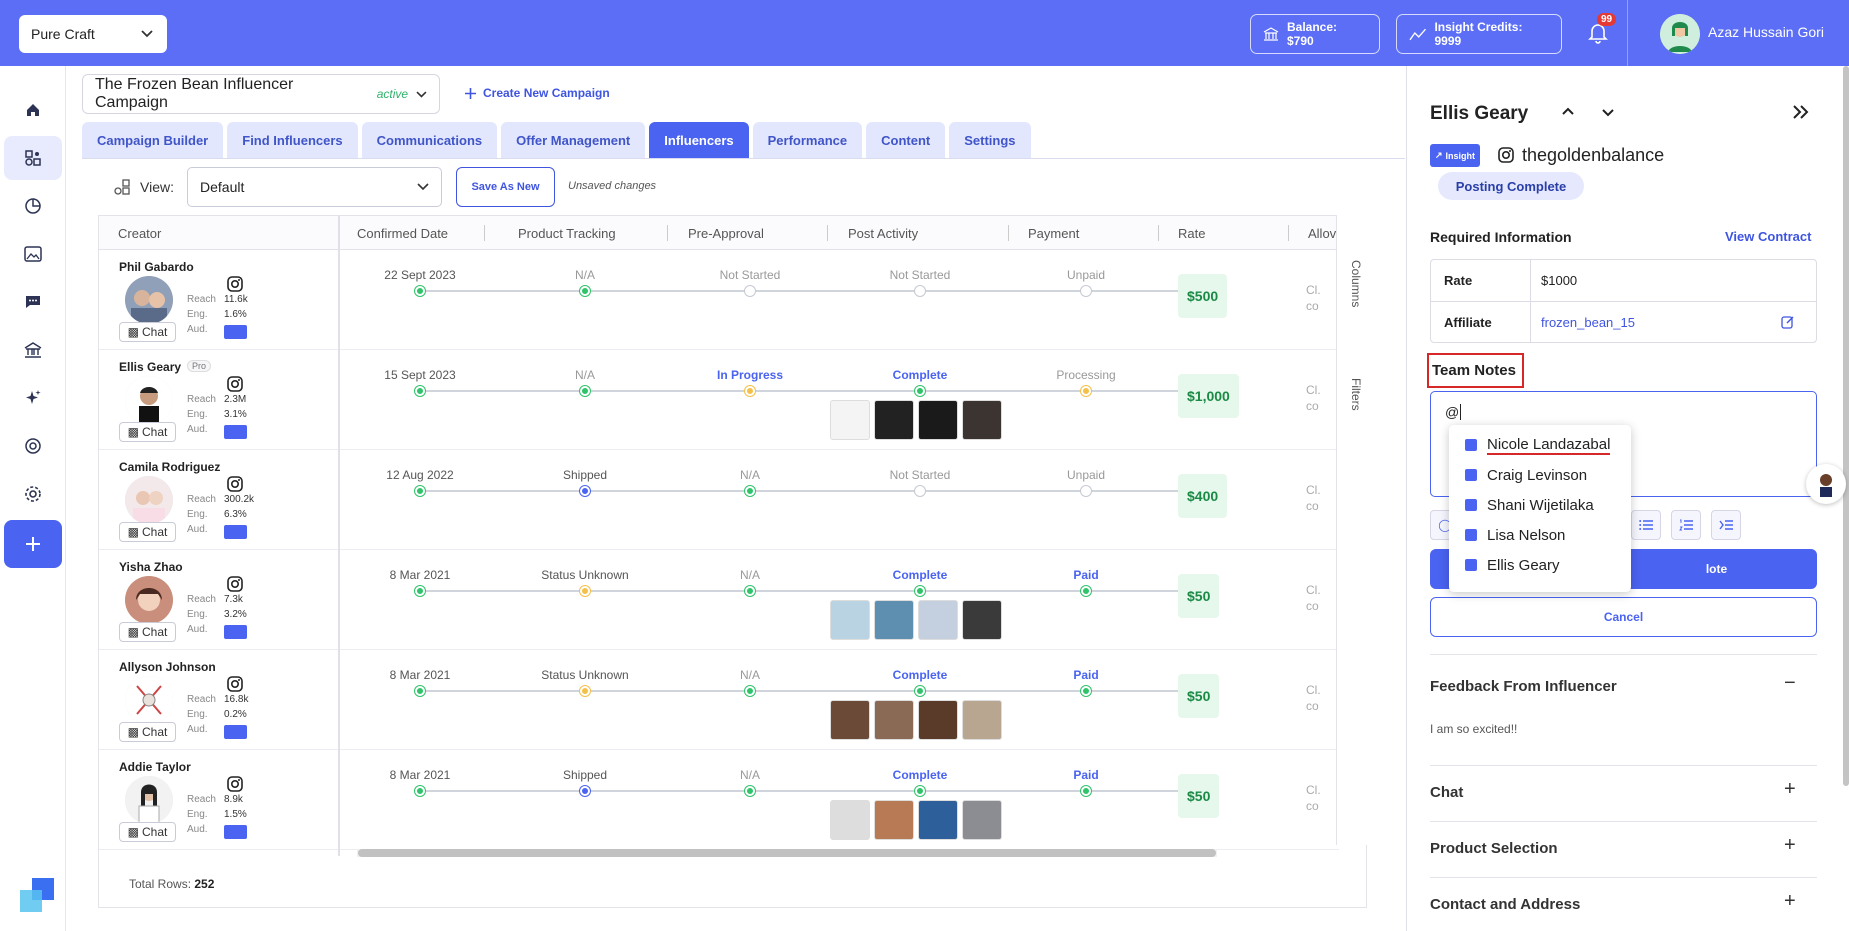 The height and width of the screenshot is (931, 1849). I want to click on mention-option: Ellis Geary, so click(1540, 565).